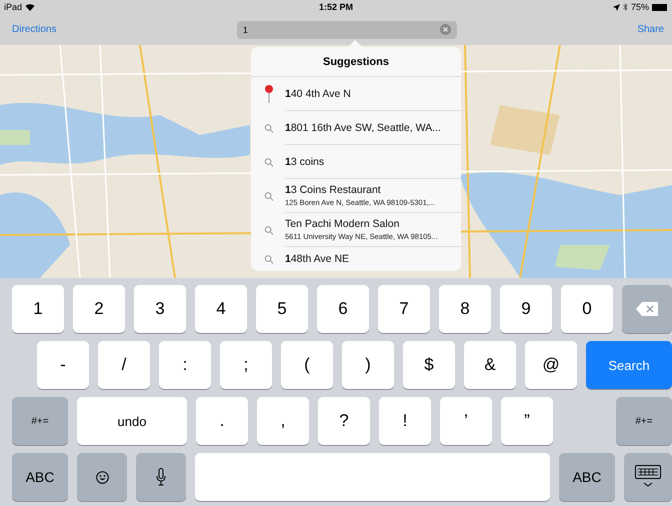  What do you see at coordinates (343, 309) in the screenshot?
I see `key: 6` at bounding box center [343, 309].